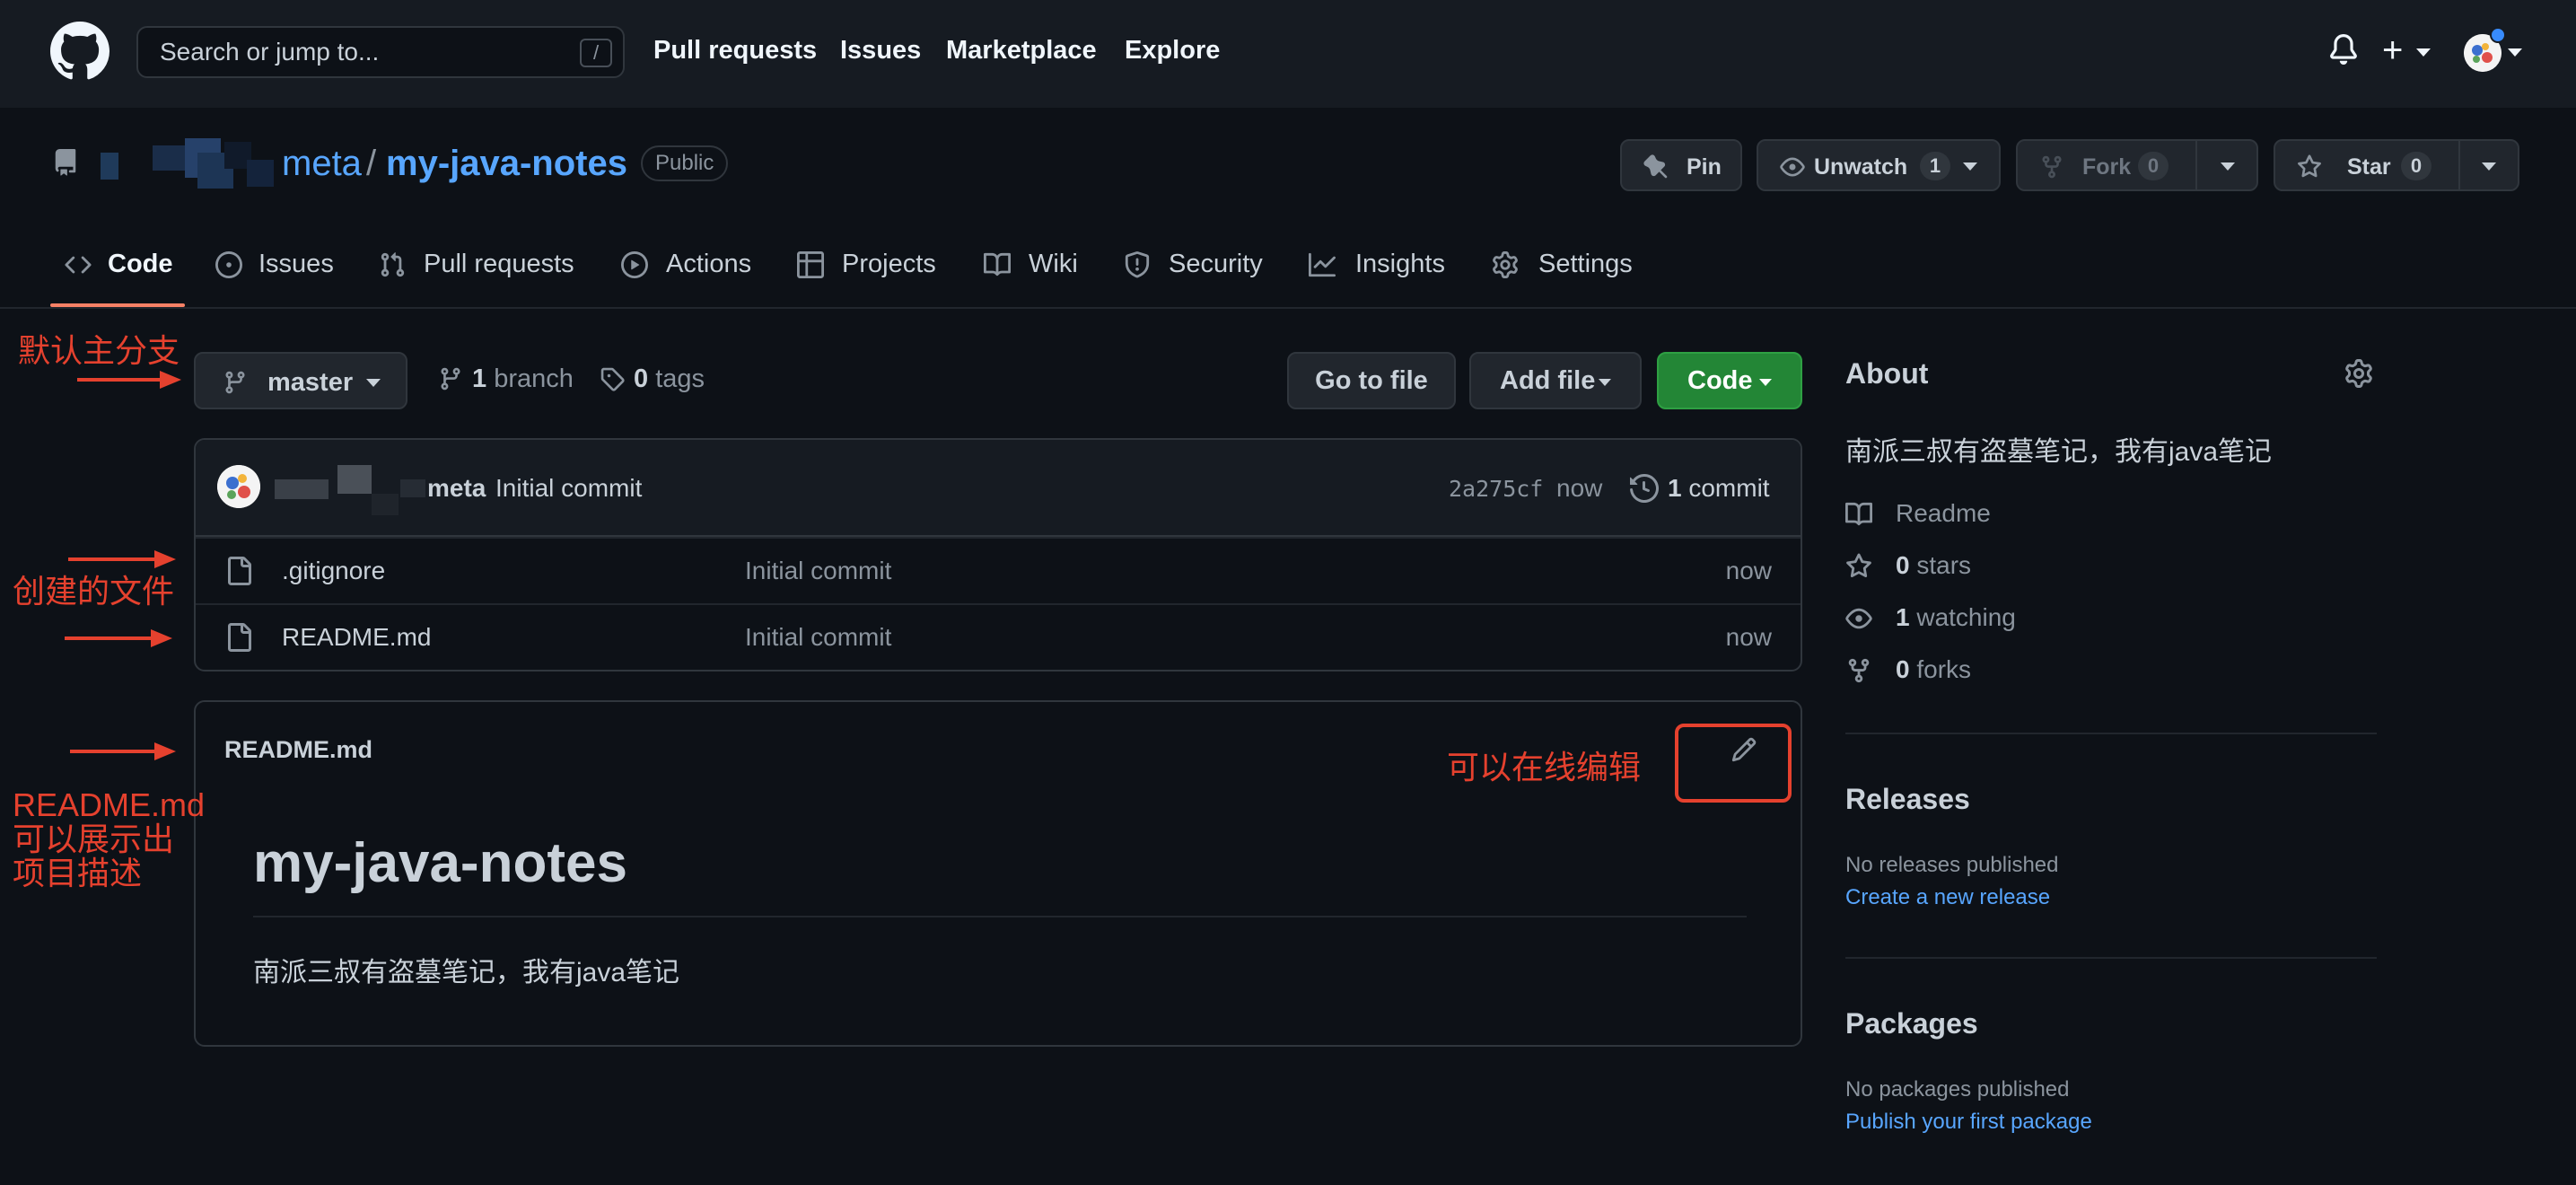 This screenshot has height=1185, width=2576. I want to click on fork-button: Fork 0, so click(2137, 165).